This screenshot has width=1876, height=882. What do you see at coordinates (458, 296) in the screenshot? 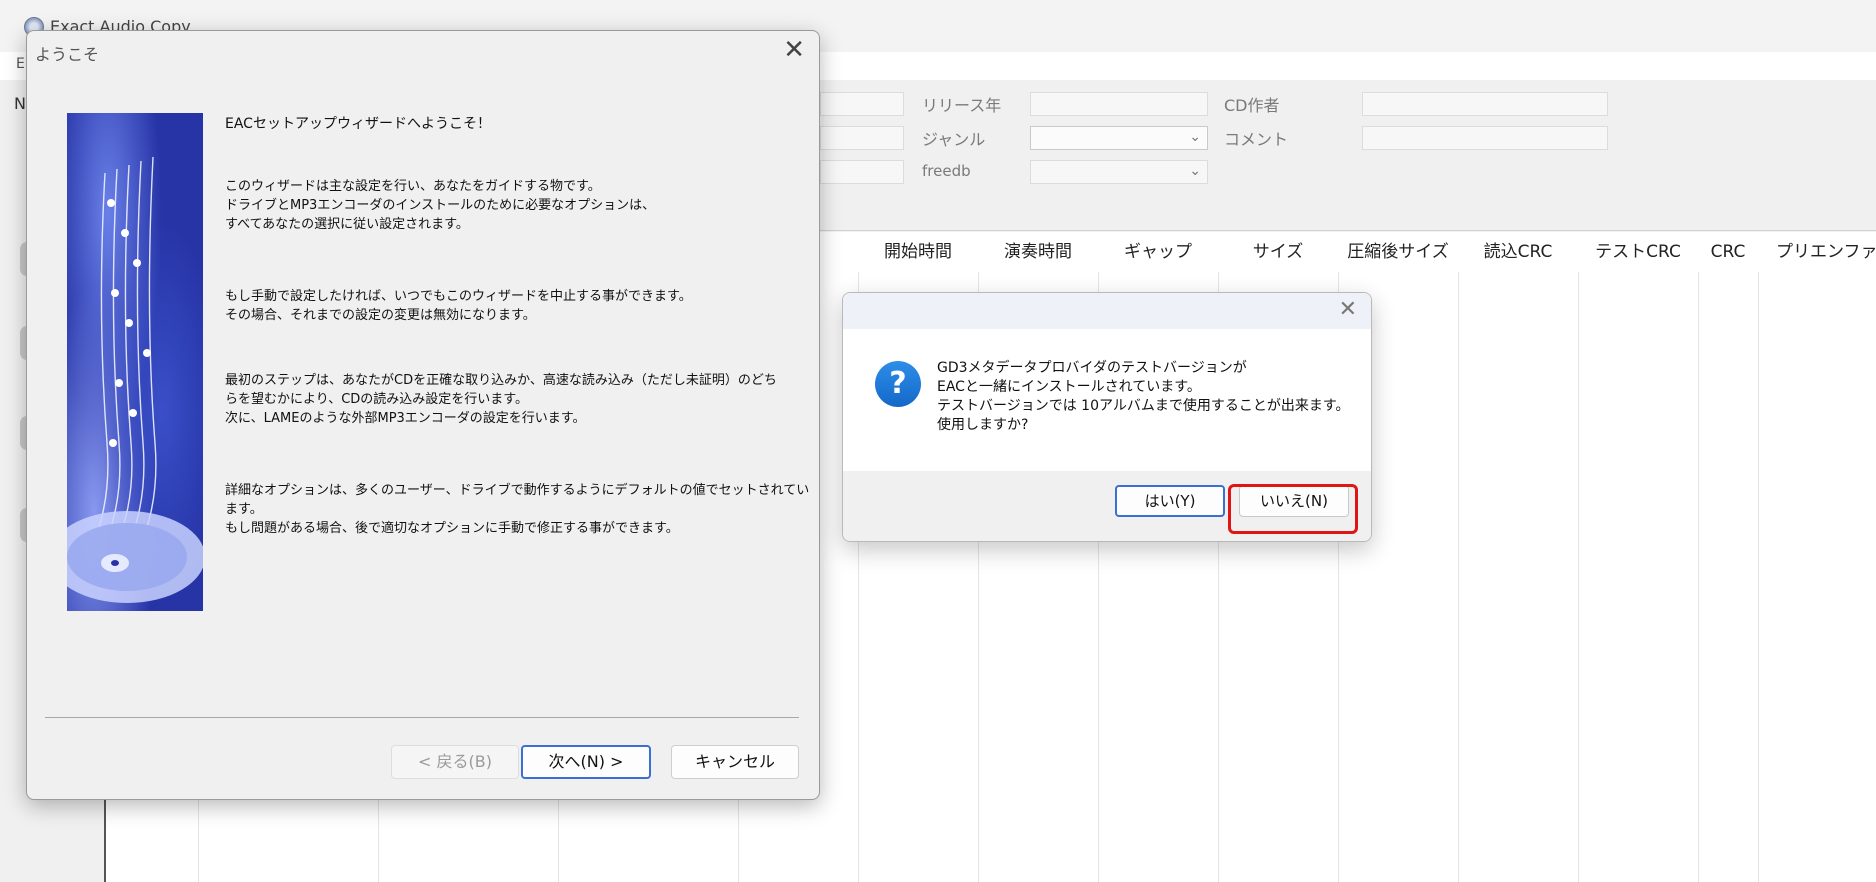
I see `wizard-text-line: もし手動で設定したければ、いつでもこのウィザードを中止する事ができます。` at bounding box center [458, 296].